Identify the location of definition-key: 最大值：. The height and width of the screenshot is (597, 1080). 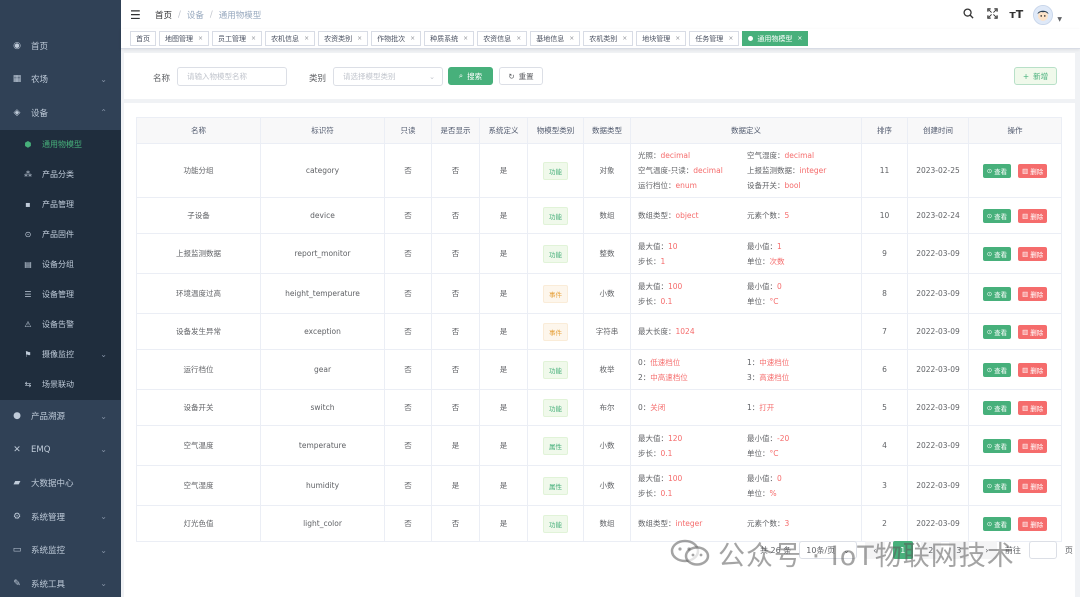
(653, 246).